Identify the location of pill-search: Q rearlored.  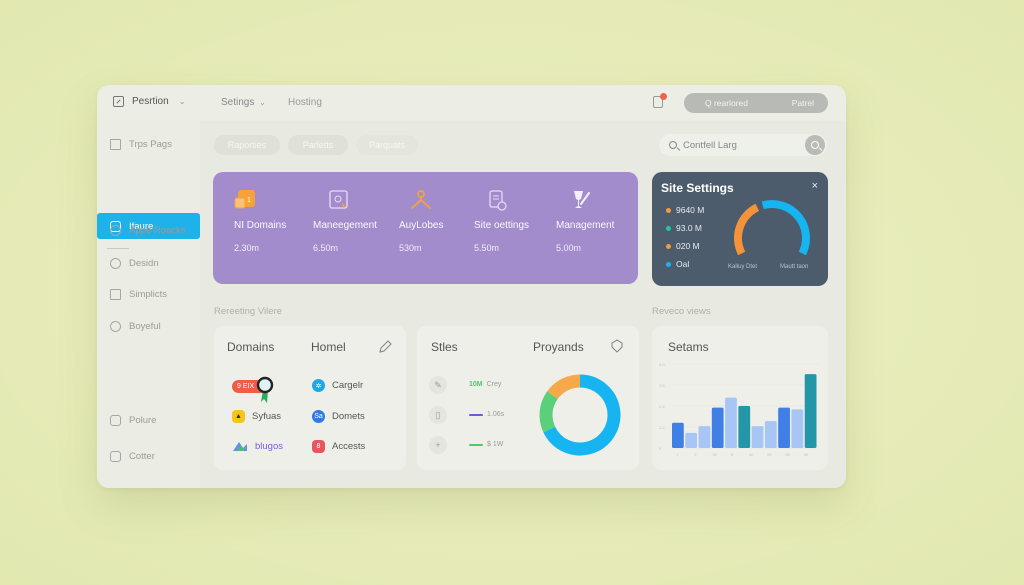
(726, 103).